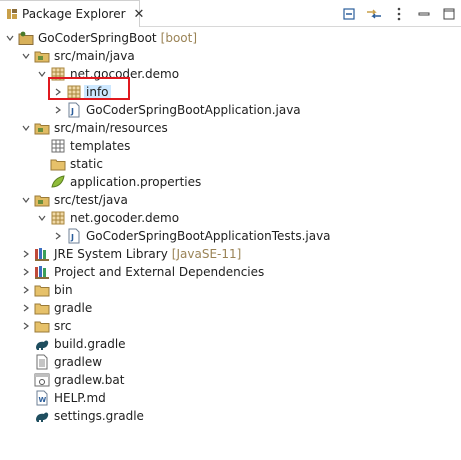 The width and height of the screenshot is (461, 460). Describe the element at coordinates (111, 128) in the screenshot. I see `tree-item-label: src/main/resources` at that location.